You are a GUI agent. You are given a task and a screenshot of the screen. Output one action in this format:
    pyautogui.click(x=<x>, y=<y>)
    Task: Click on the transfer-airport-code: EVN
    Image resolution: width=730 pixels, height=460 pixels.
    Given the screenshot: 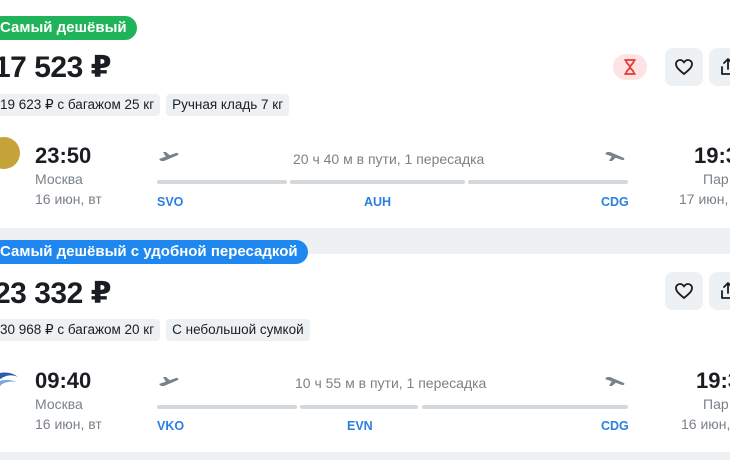 What is the action you would take?
    pyautogui.click(x=360, y=426)
    